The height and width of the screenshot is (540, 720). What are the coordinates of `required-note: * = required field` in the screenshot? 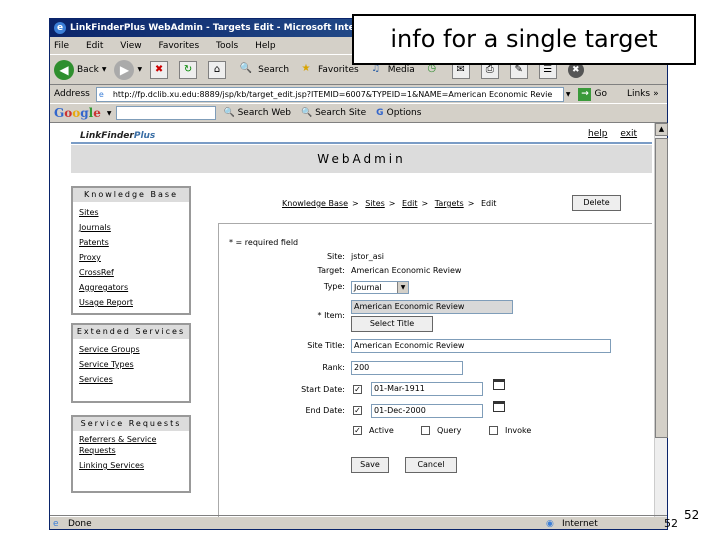 It's located at (264, 242).